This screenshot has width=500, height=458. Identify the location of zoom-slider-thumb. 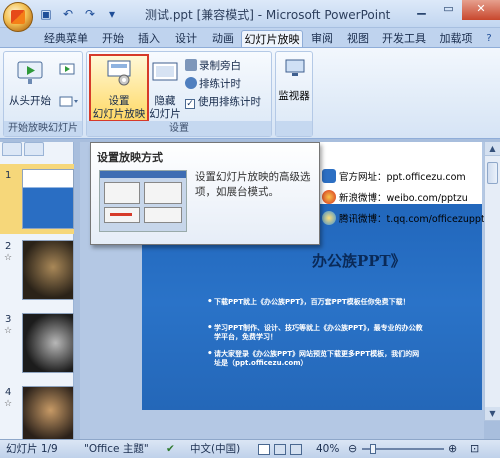
(373, 449).